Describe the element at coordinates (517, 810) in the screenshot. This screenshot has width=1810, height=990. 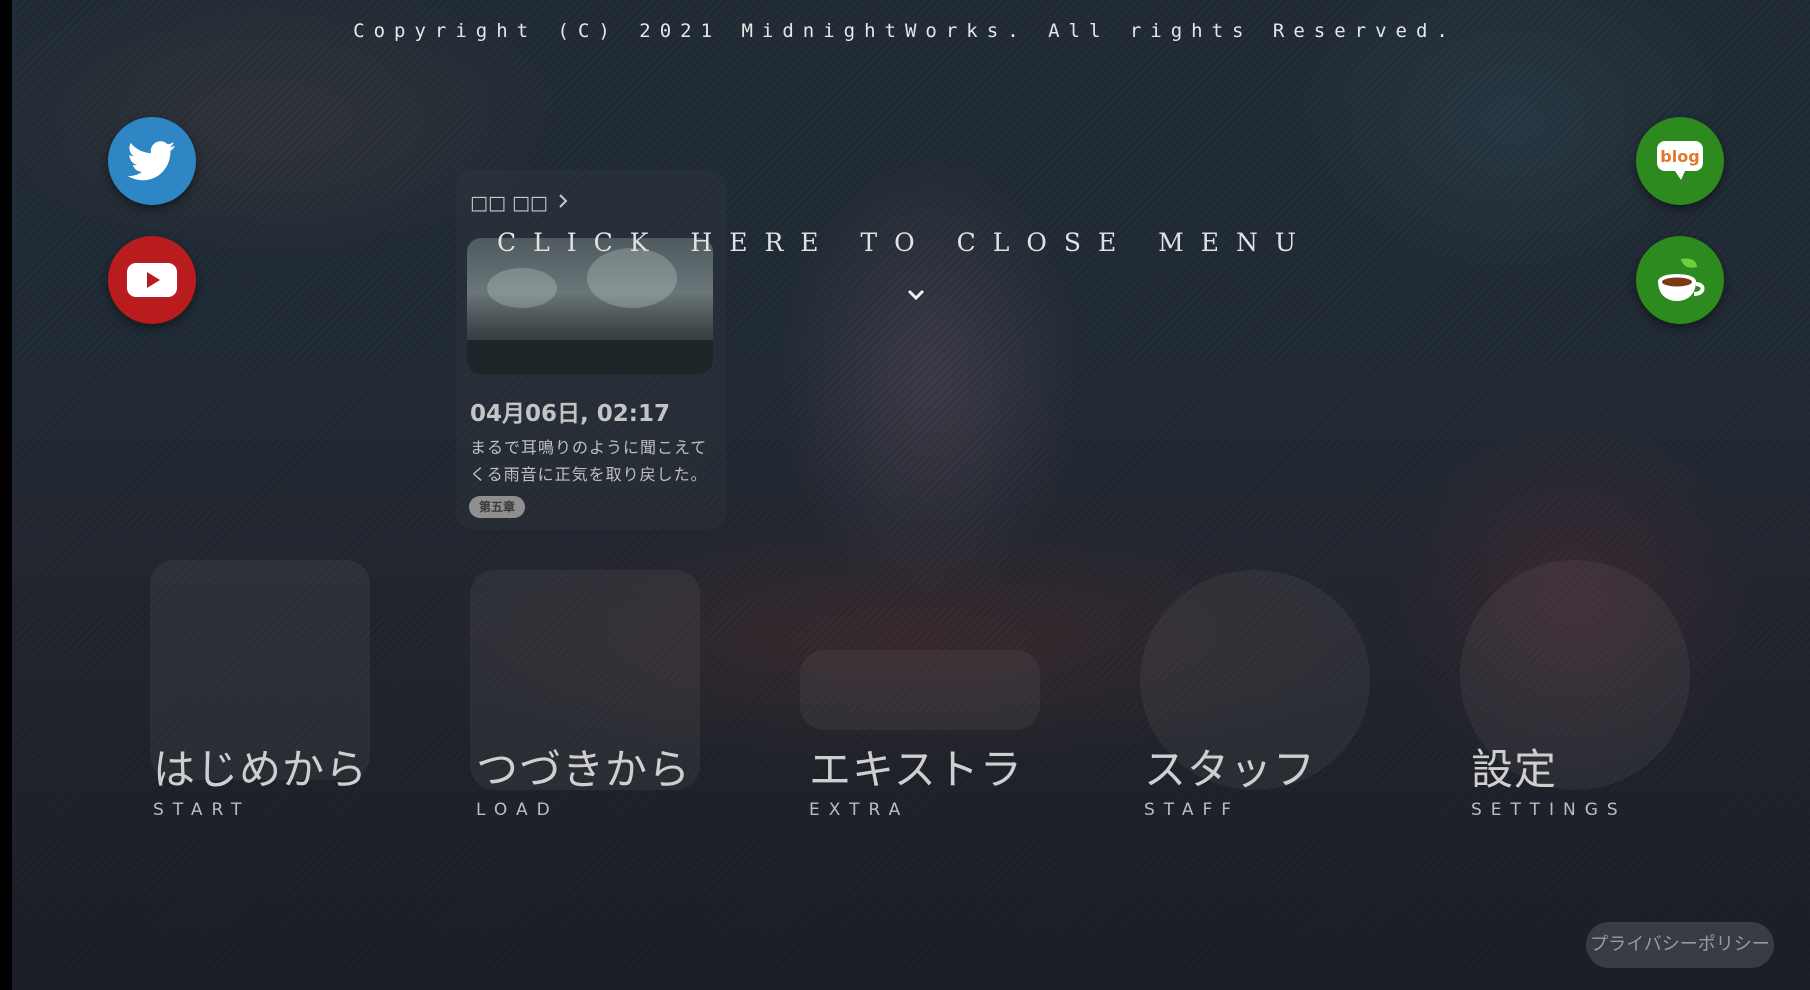
I see `menu-load-label-en: LOAD` at that location.